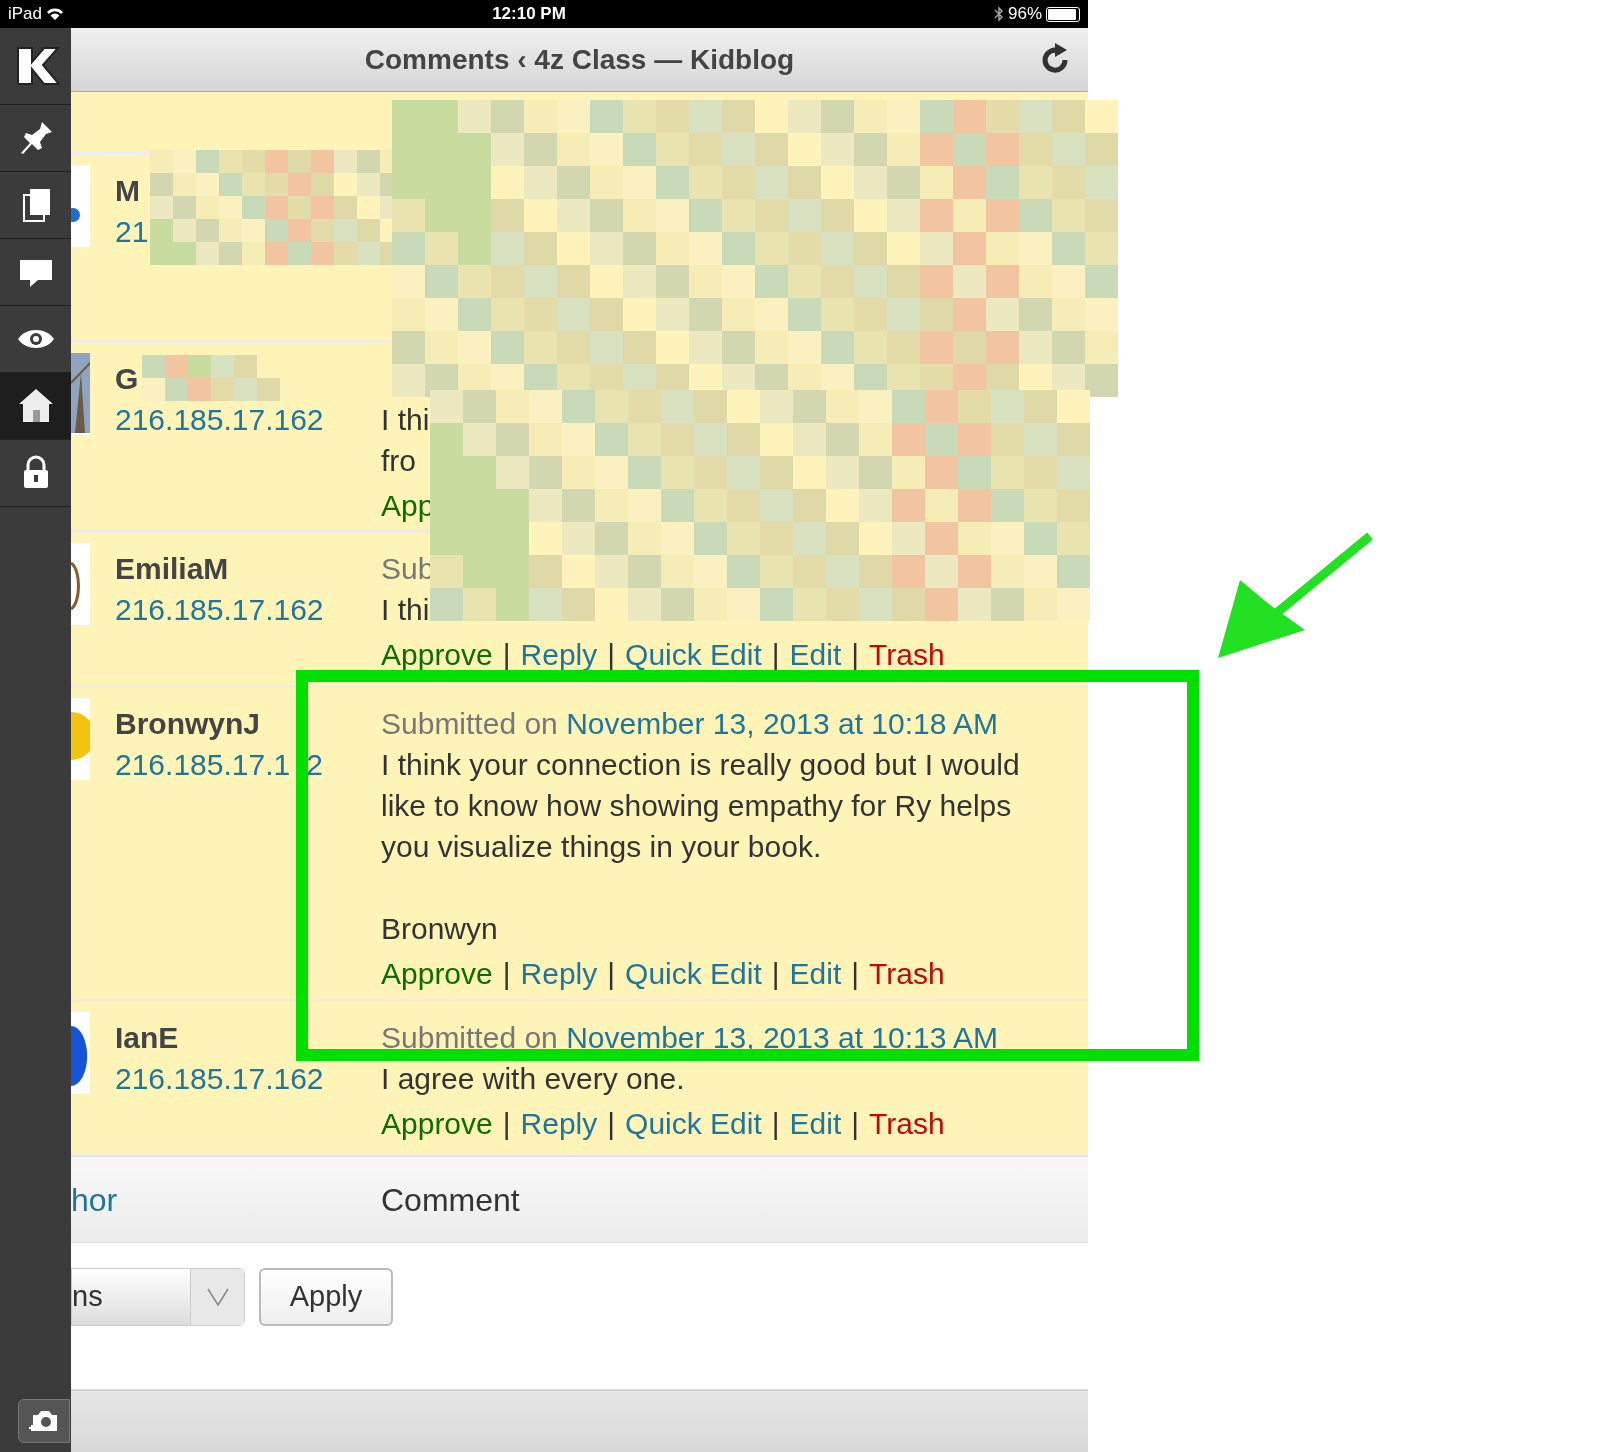  What do you see at coordinates (127, 379) in the screenshot?
I see `author-name: G` at bounding box center [127, 379].